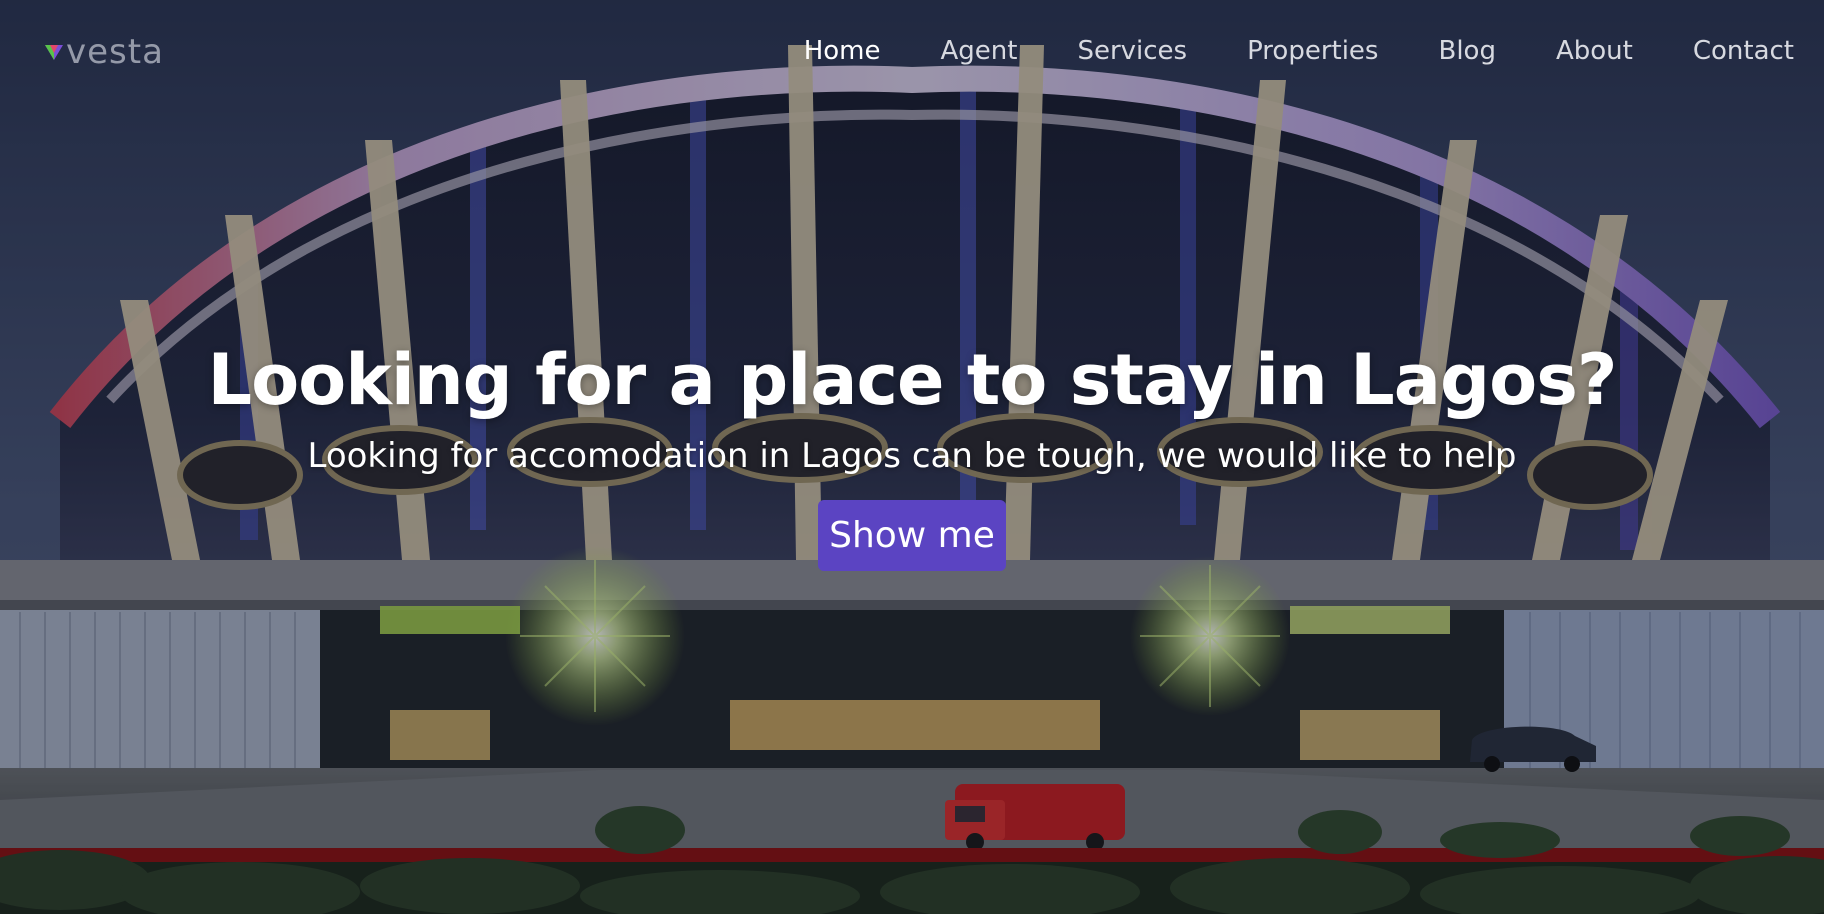  Describe the element at coordinates (842, 51) in the screenshot. I see `nav-link-home: Home` at that location.